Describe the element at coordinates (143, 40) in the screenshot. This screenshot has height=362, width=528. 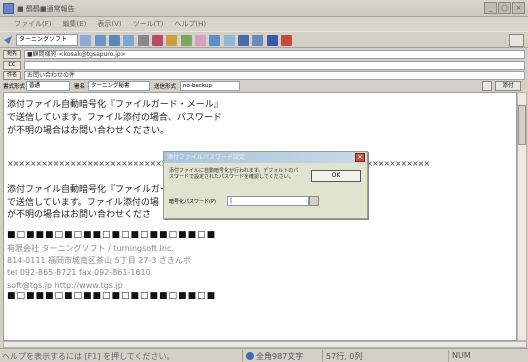
I see `search-icon` at that location.